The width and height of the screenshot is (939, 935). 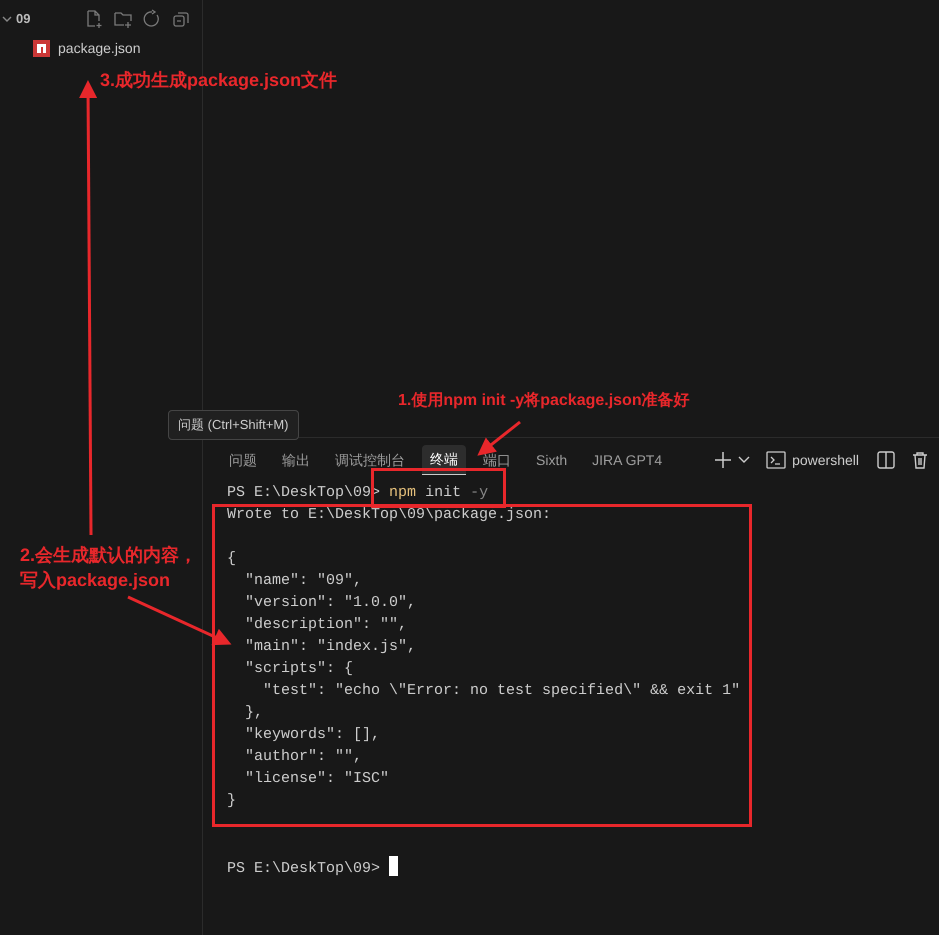 What do you see at coordinates (331, 647) in the screenshot?
I see `output-line: "main": "index.js",` at bounding box center [331, 647].